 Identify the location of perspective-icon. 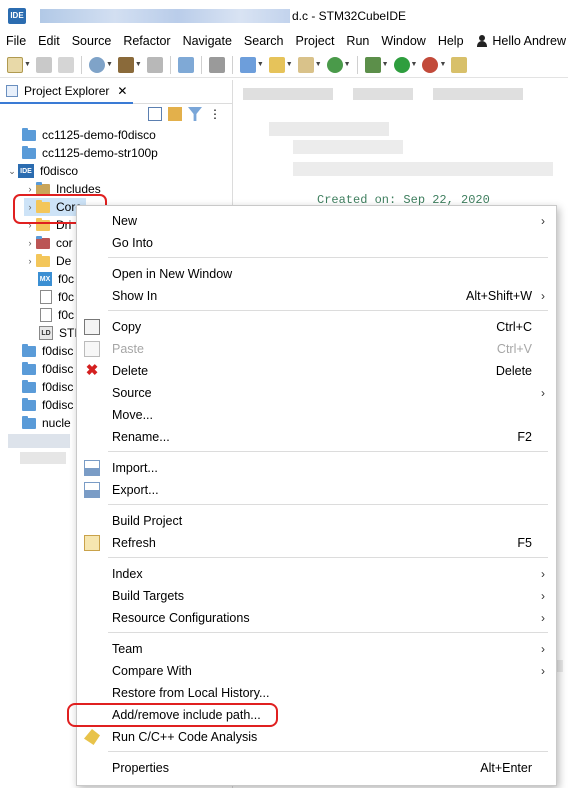
(459, 64).